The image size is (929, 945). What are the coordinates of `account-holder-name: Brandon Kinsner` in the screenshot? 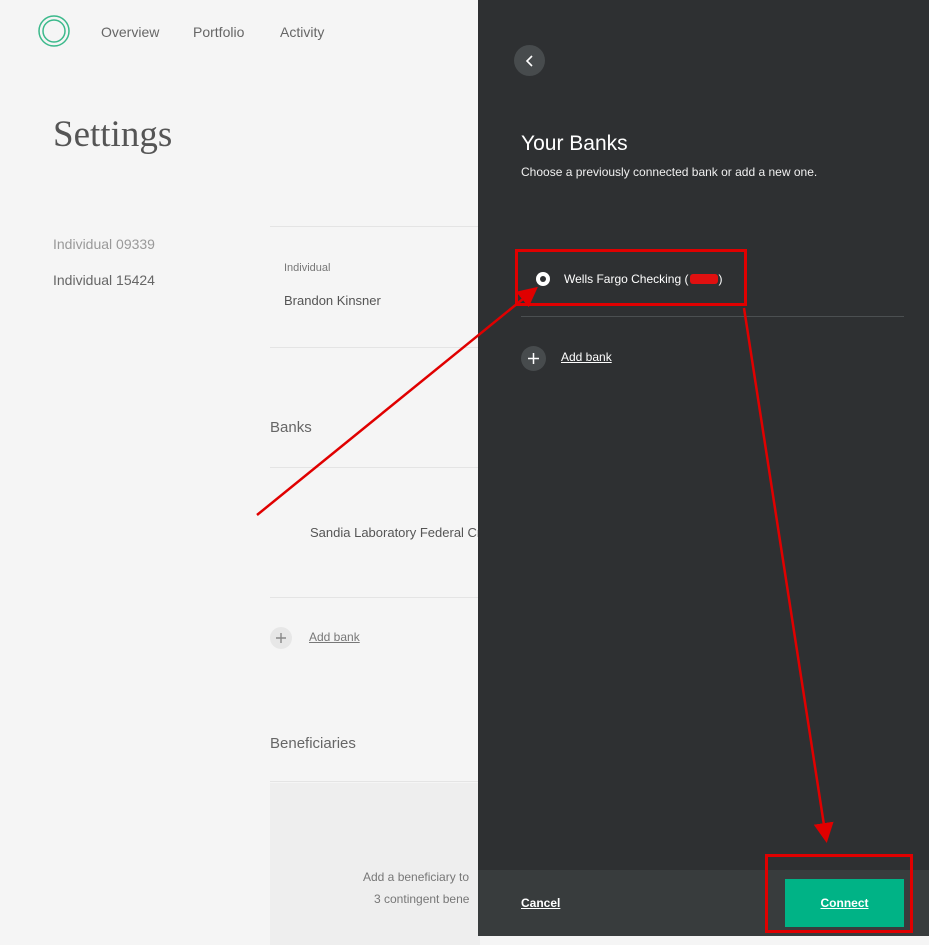 It's located at (332, 300).